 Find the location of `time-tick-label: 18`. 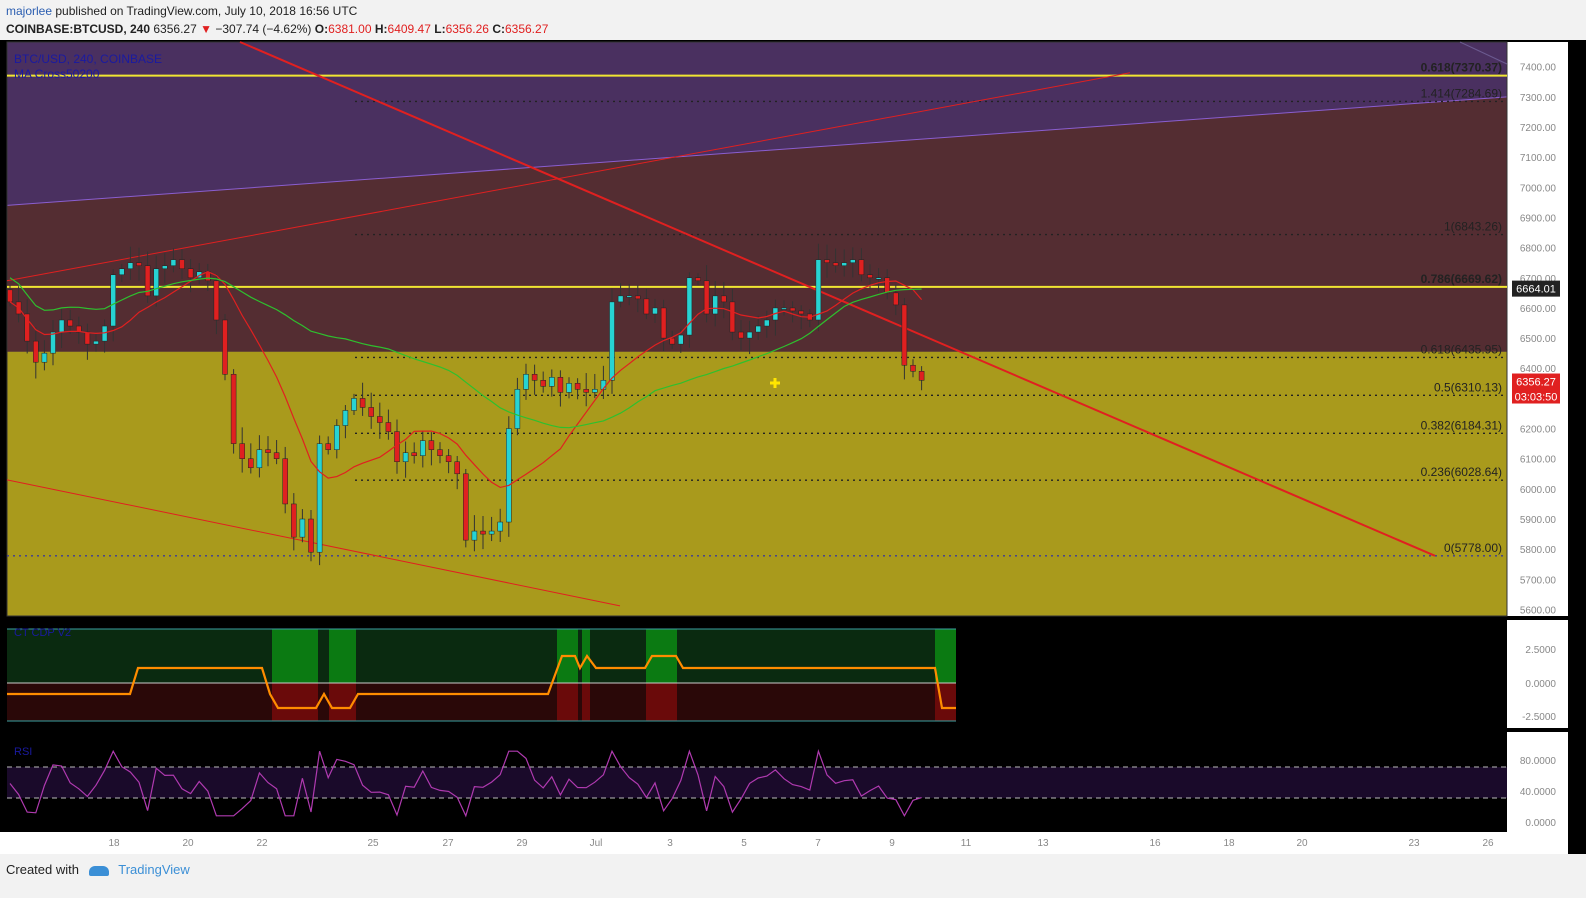

time-tick-label: 18 is located at coordinates (1229, 843).